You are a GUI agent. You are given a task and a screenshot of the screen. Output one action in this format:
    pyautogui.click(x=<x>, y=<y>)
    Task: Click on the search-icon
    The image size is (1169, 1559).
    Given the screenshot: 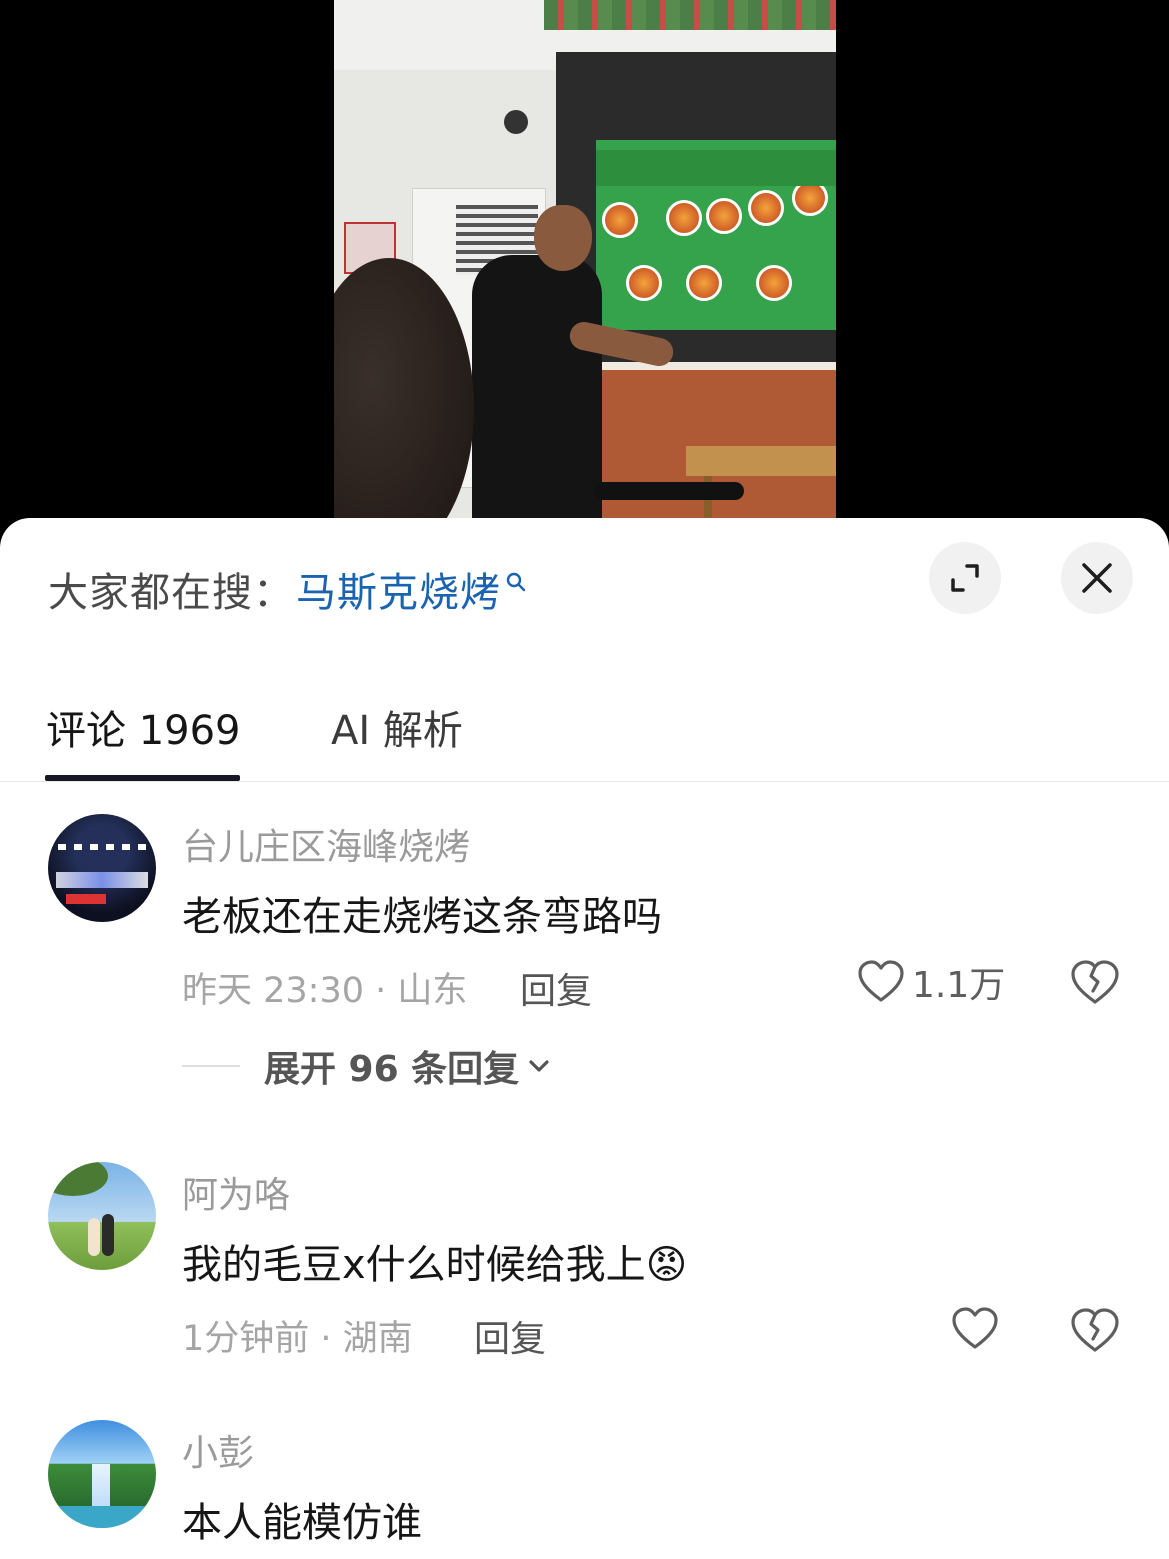 What is the action you would take?
    pyautogui.click(x=516, y=582)
    